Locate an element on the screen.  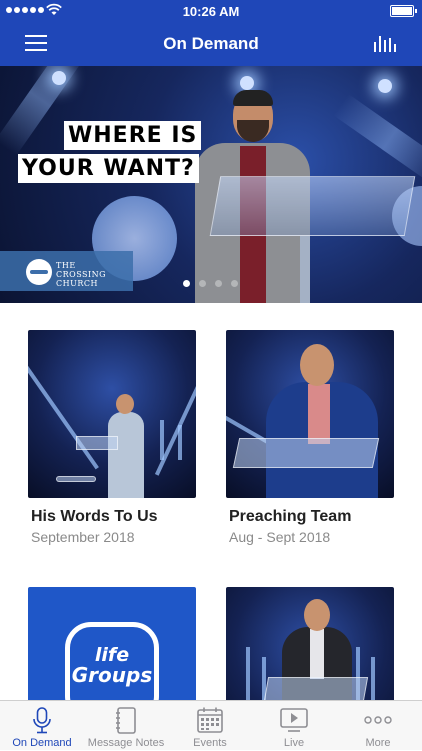
battery-icon is located at coordinates (403, 11).